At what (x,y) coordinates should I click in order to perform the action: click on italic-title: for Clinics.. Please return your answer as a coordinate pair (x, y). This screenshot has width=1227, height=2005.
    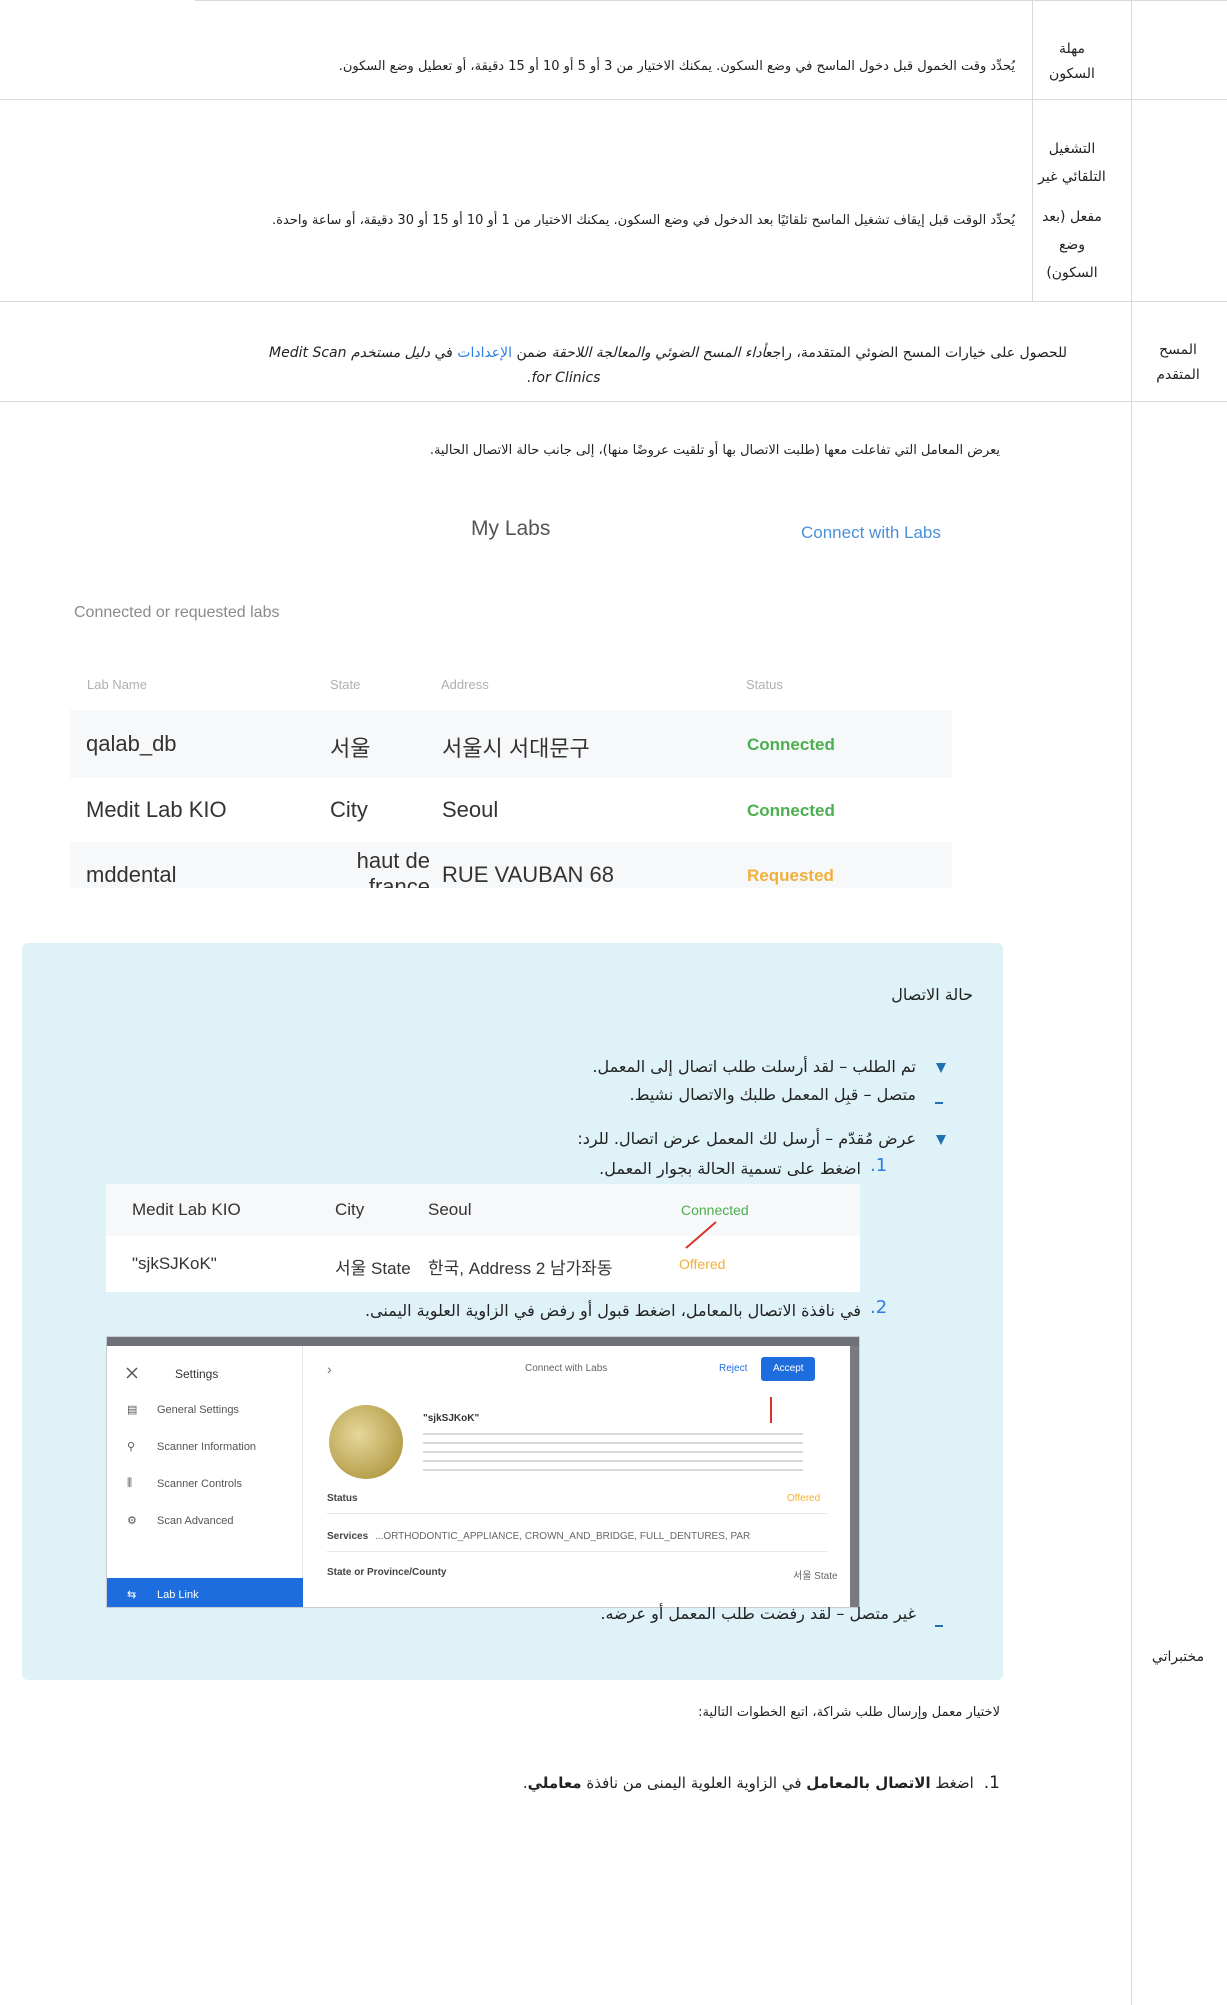
    Looking at the image, I should click on (564, 378).